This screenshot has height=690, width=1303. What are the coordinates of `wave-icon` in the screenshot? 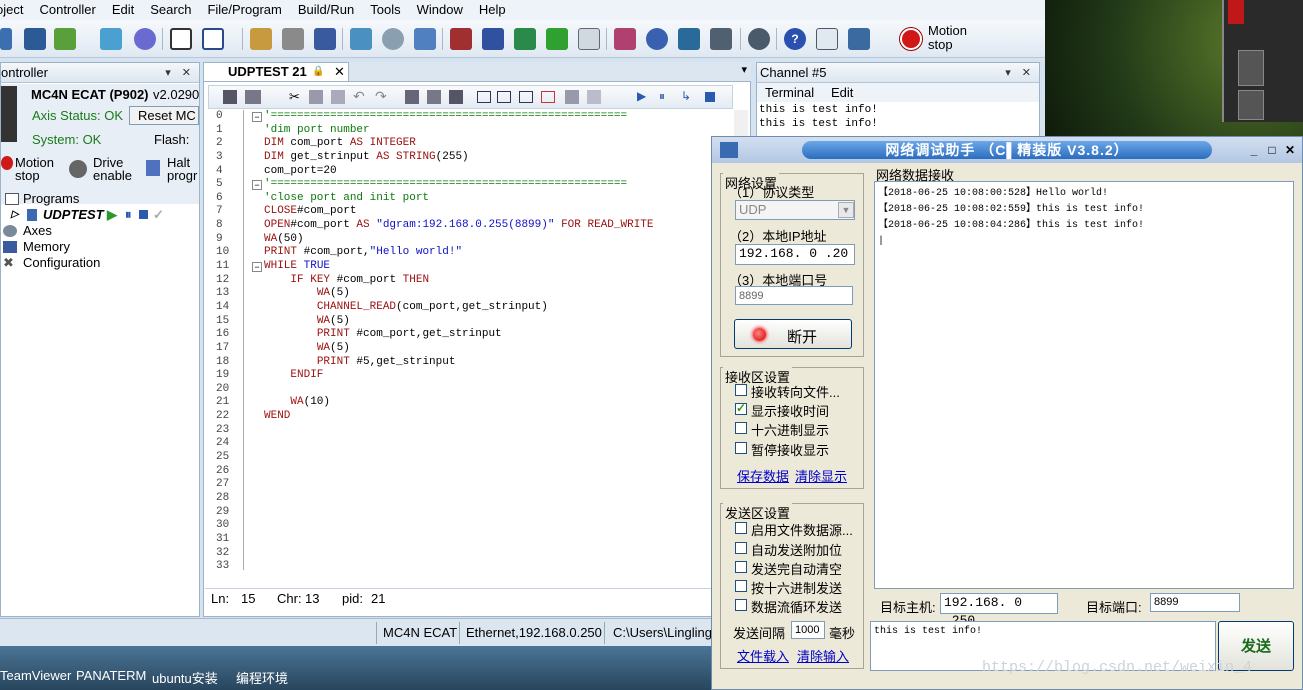 It's located at (493, 39).